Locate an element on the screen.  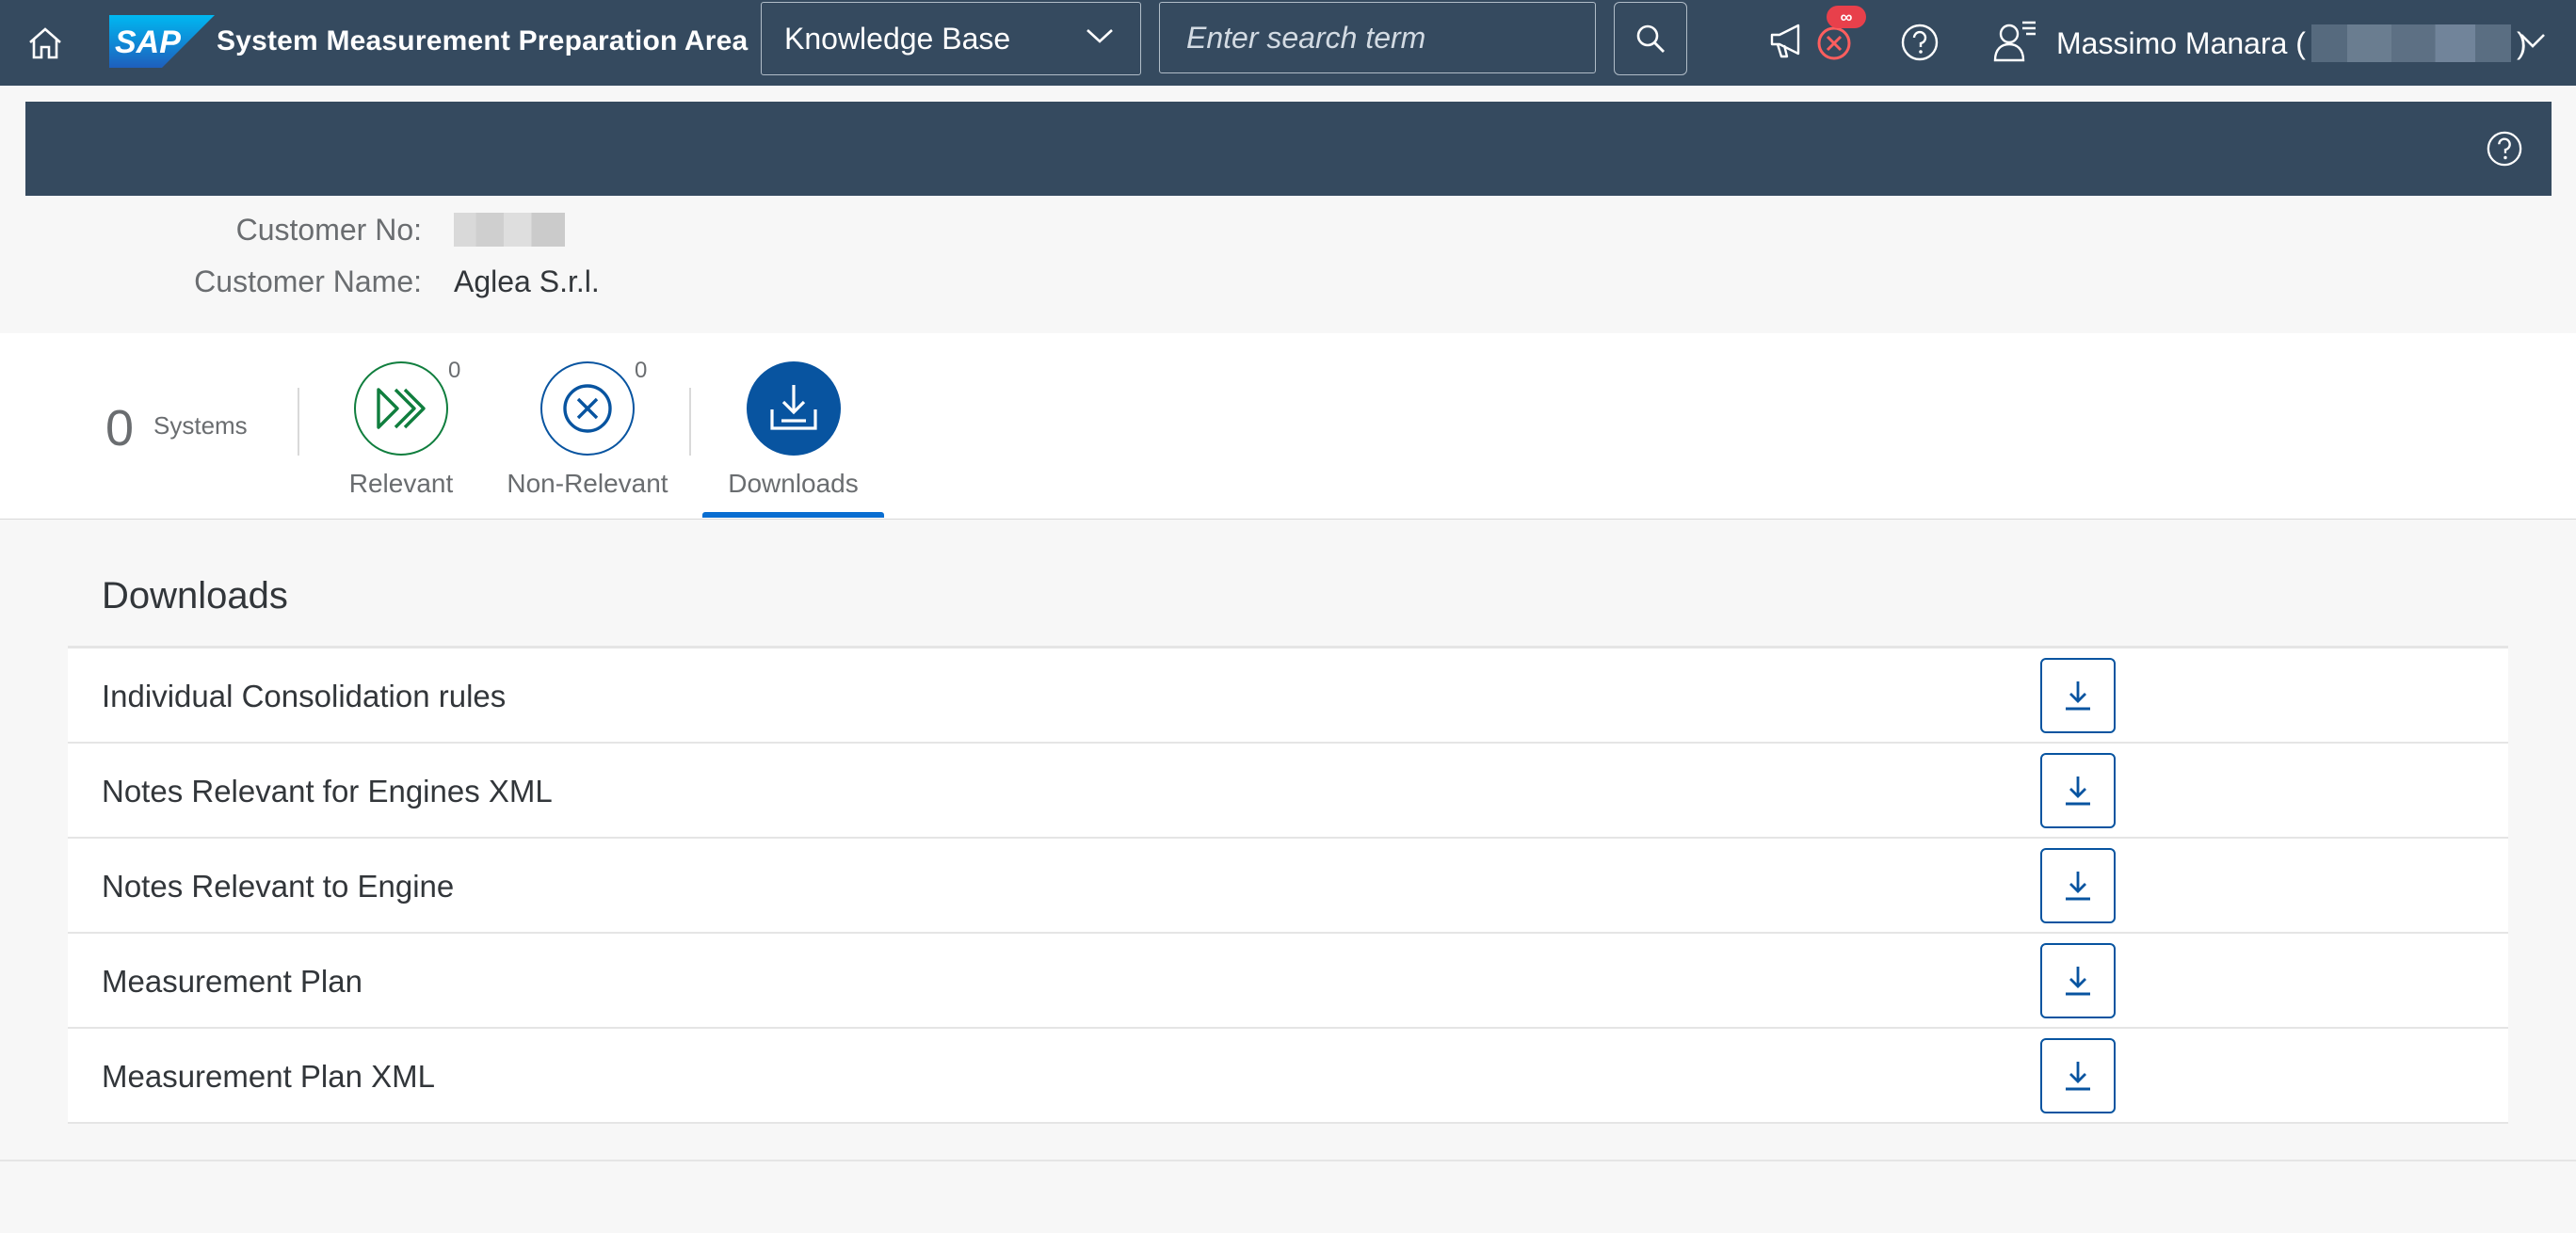
home-button is located at coordinates (45, 44).